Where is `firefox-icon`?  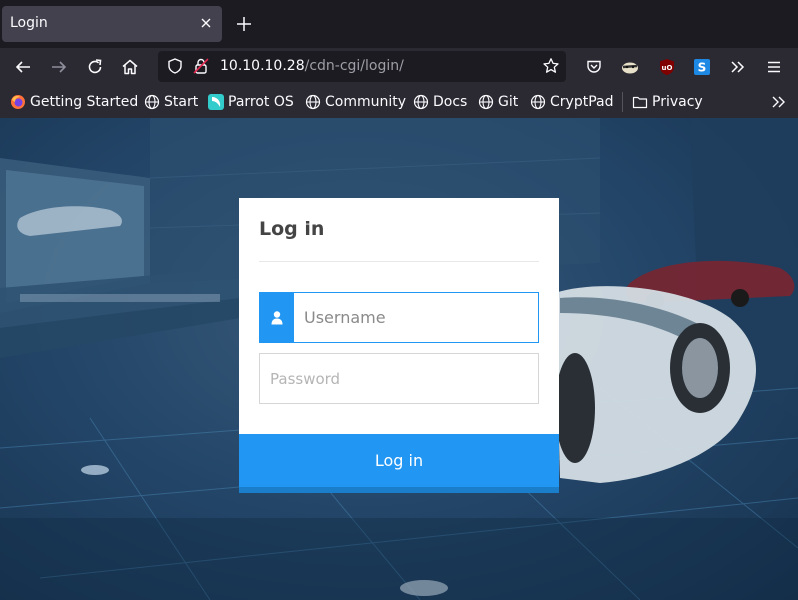 firefox-icon is located at coordinates (18, 102).